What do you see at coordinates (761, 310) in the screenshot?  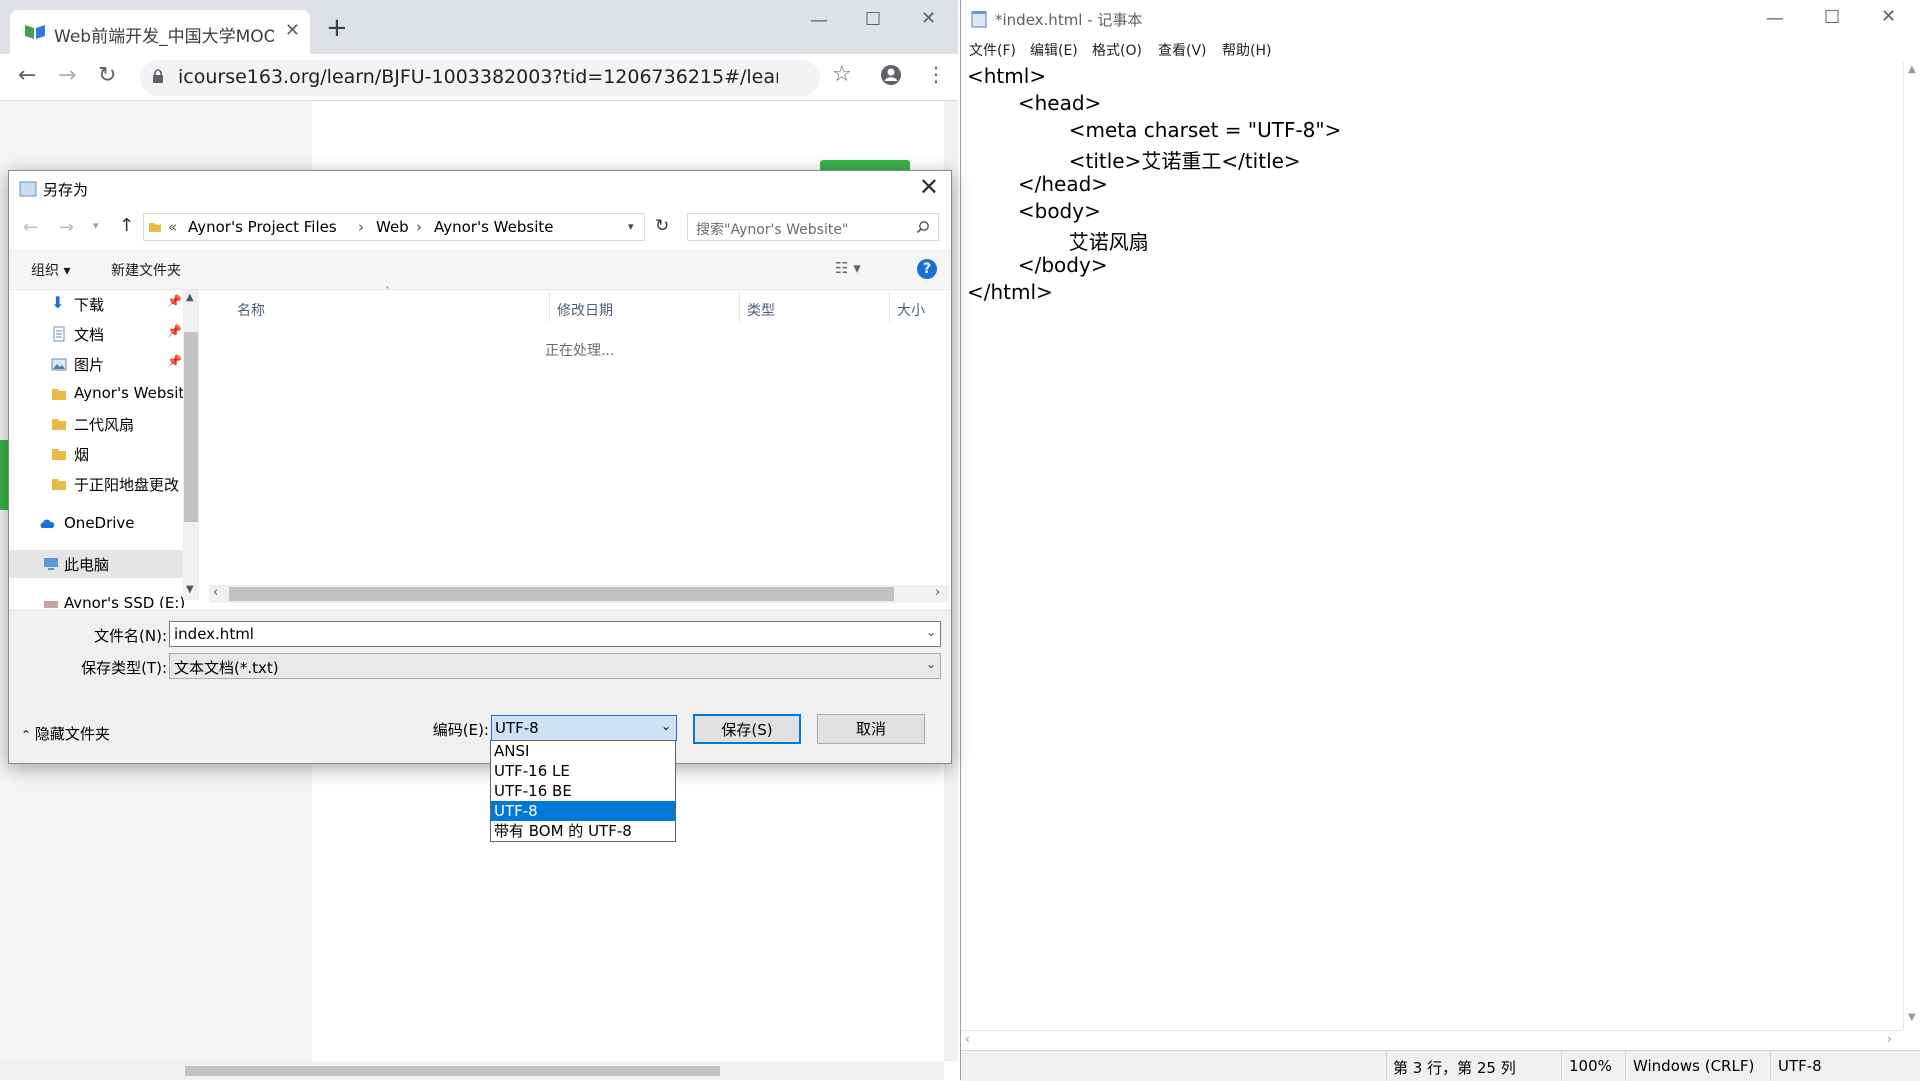 I see `column-header-type: 类型` at bounding box center [761, 310].